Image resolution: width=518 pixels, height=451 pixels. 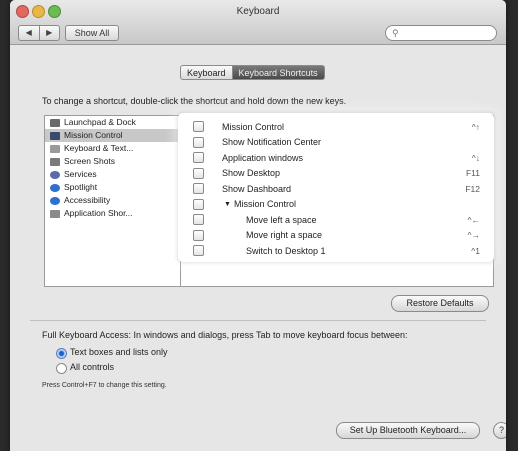 I want to click on shortcut-row: Mission Control ^↑, so click(x=336, y=126).